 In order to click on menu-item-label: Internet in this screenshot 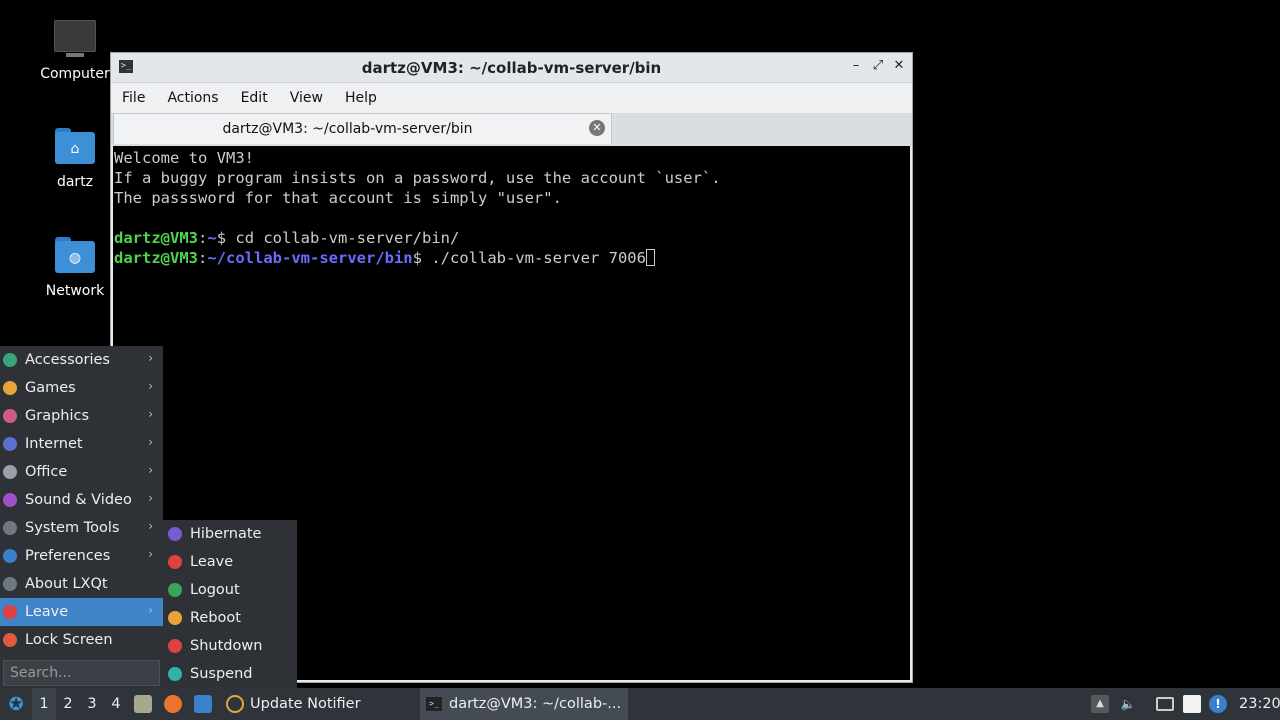, I will do `click(54, 444)`.